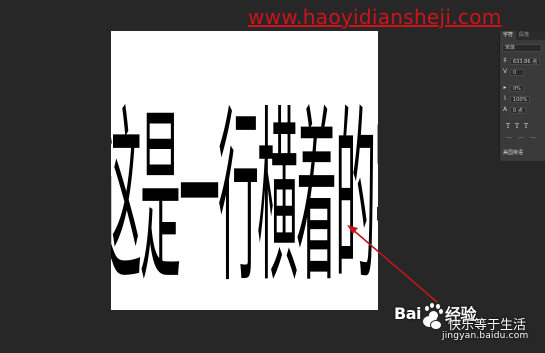 The width and height of the screenshot is (545, 353). I want to click on bold-button: T, so click(508, 127).